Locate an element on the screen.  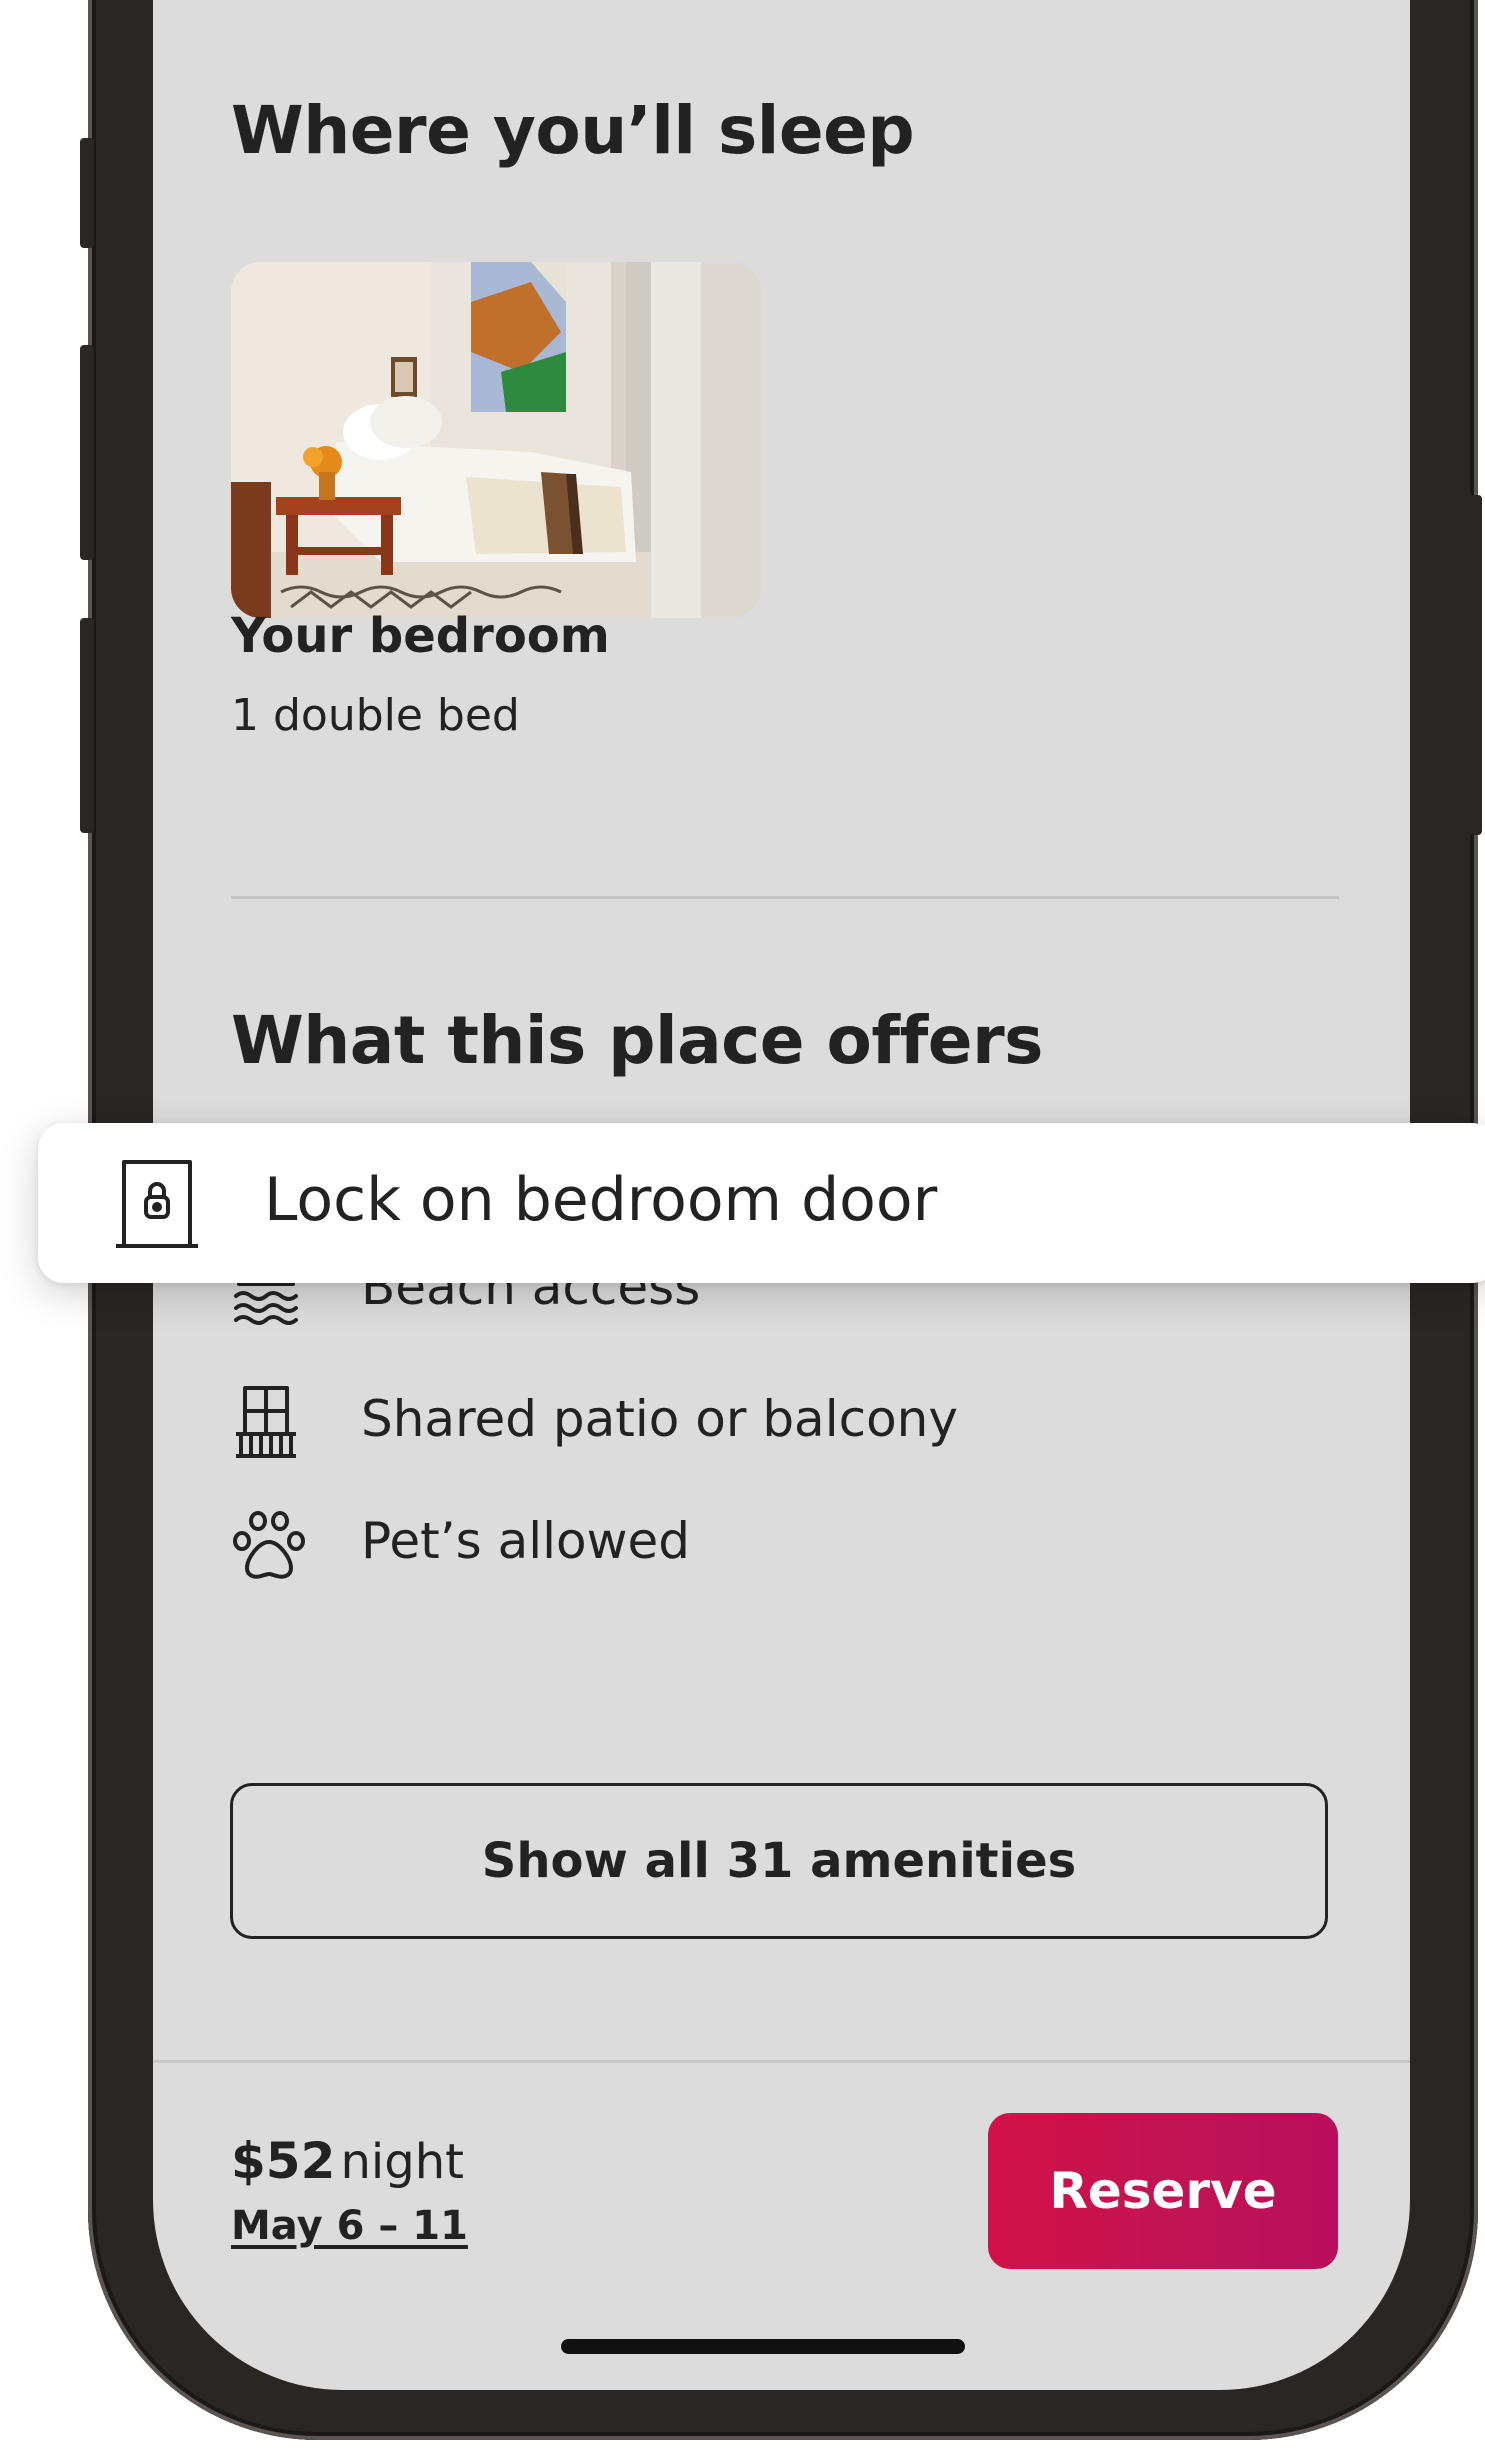
price-unit: night is located at coordinates (402, 2162).